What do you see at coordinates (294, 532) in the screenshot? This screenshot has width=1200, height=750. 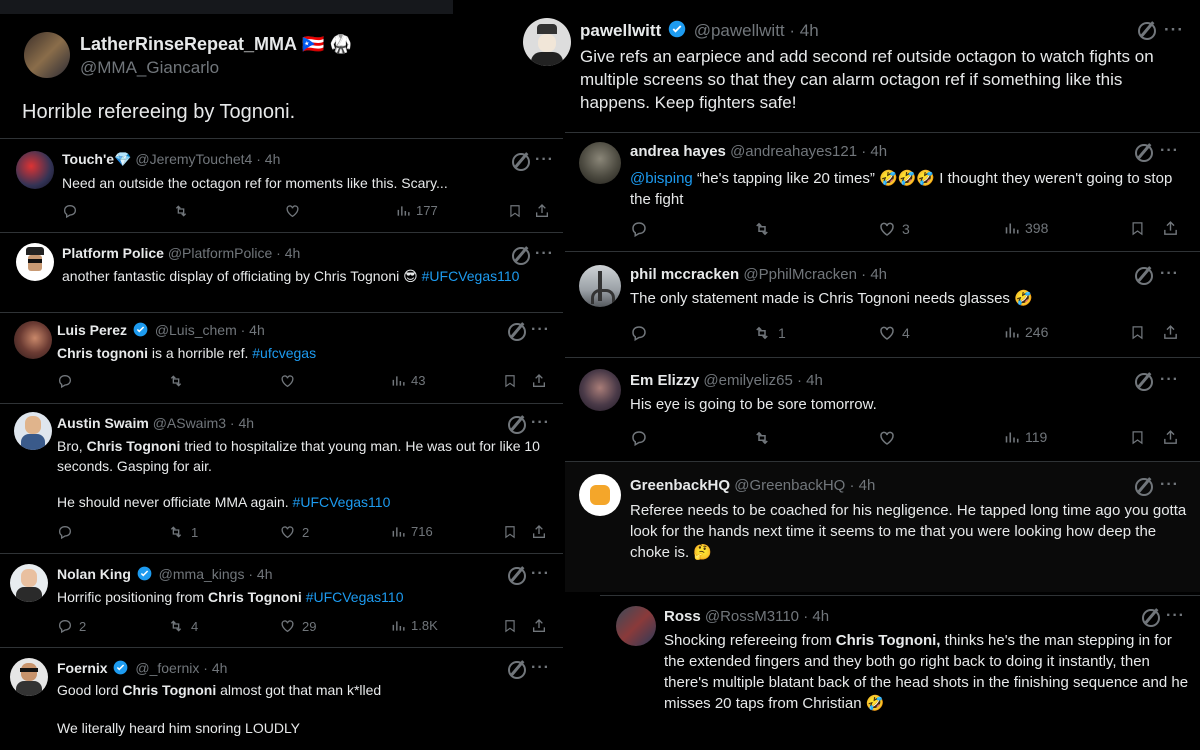 I see `like-button: 2` at bounding box center [294, 532].